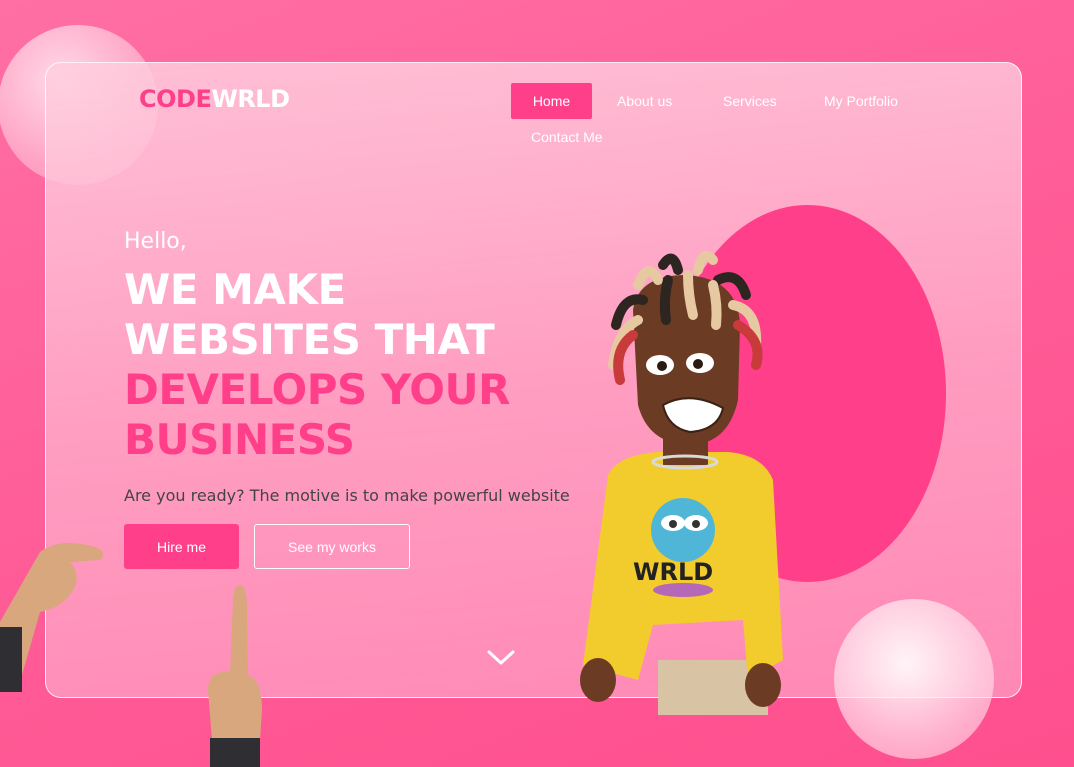  I want to click on headline-line-2: WEBSITES THAT, so click(309, 339).